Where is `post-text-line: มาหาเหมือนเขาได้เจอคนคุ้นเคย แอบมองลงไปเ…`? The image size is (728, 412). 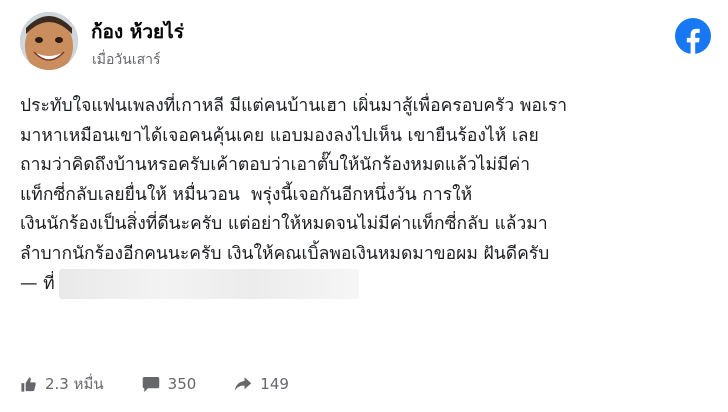
post-text-line: มาหาเหมือนเขาได้เจอคนคุ้นเคย แอบมองลงไปเ… is located at coordinates (279, 135).